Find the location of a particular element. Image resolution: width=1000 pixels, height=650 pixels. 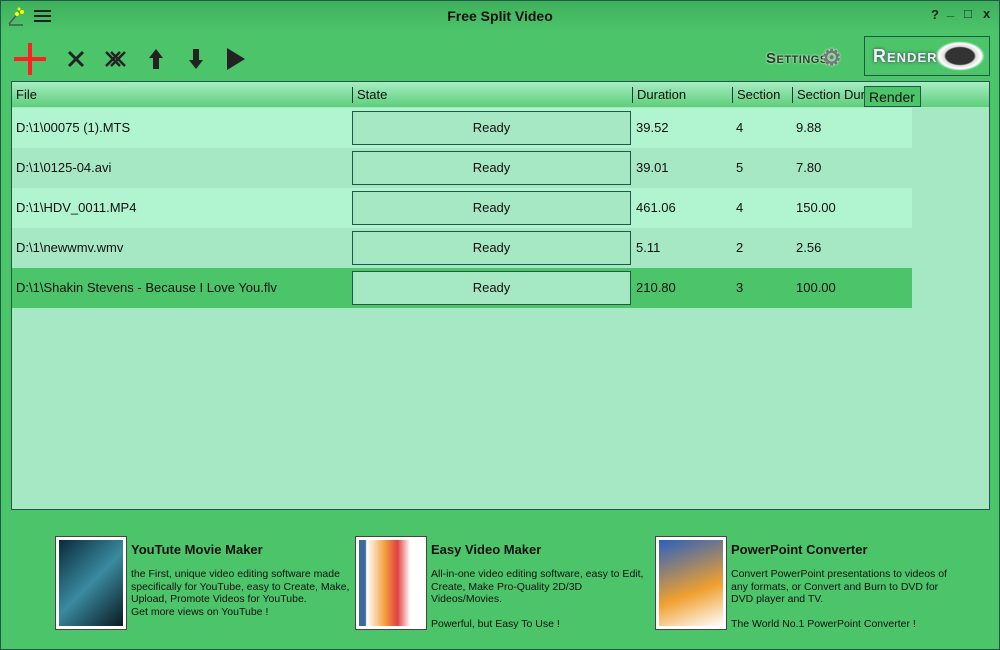

settings-button: Settings ⚙ is located at coordinates (811, 58).